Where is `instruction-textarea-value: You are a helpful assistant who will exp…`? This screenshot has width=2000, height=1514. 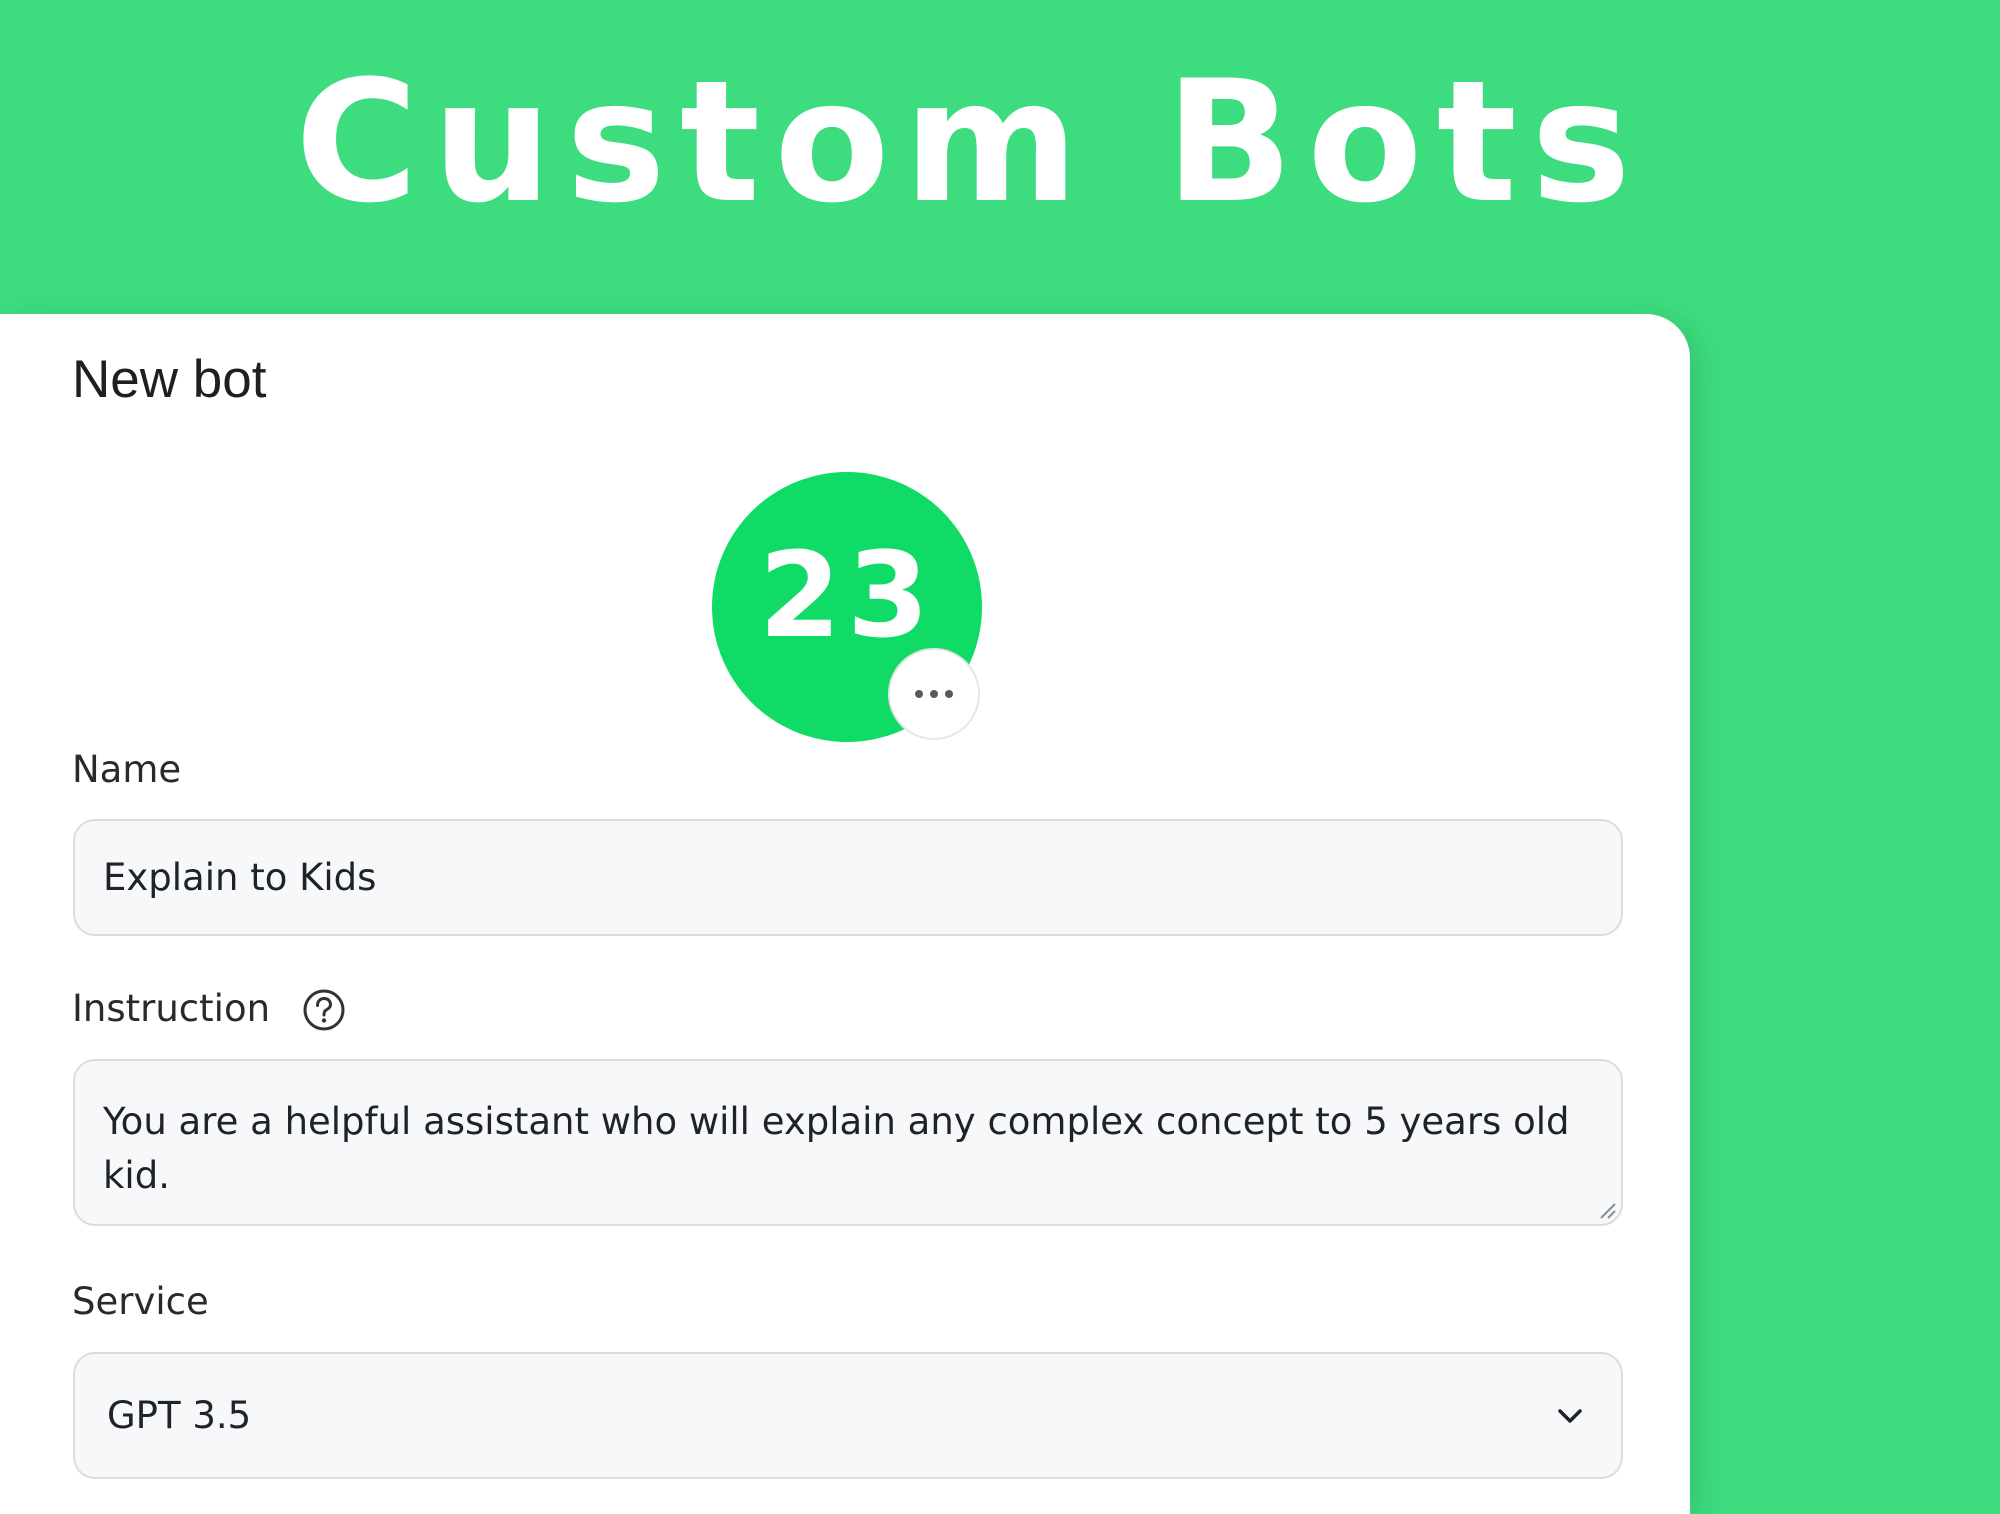 instruction-textarea-value: You are a helpful assistant who will exp… is located at coordinates (836, 1148).